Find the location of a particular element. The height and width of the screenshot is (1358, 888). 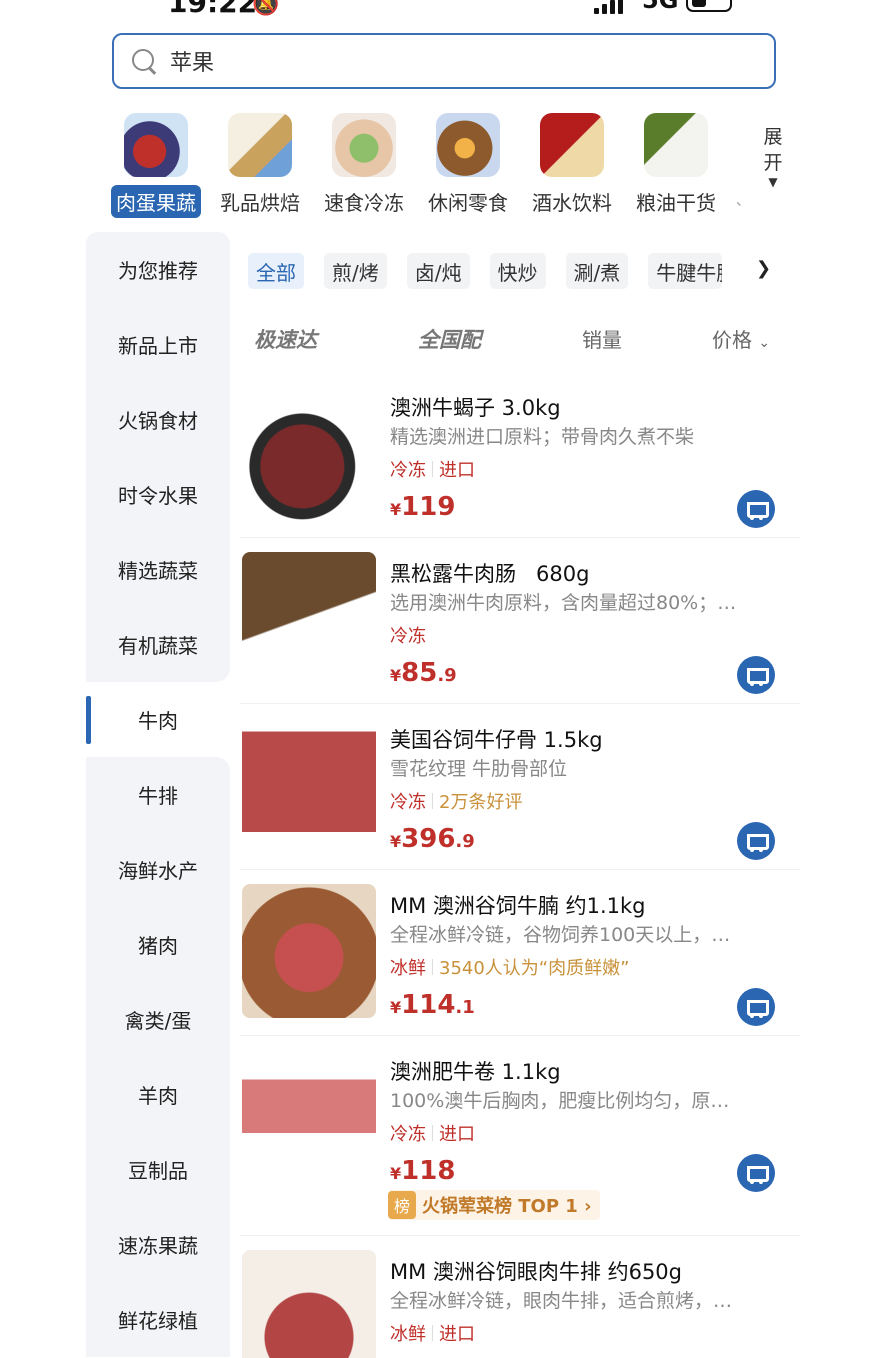

category-fruit-veg: 肉蛋果蔬 is located at coordinates (156, 167).